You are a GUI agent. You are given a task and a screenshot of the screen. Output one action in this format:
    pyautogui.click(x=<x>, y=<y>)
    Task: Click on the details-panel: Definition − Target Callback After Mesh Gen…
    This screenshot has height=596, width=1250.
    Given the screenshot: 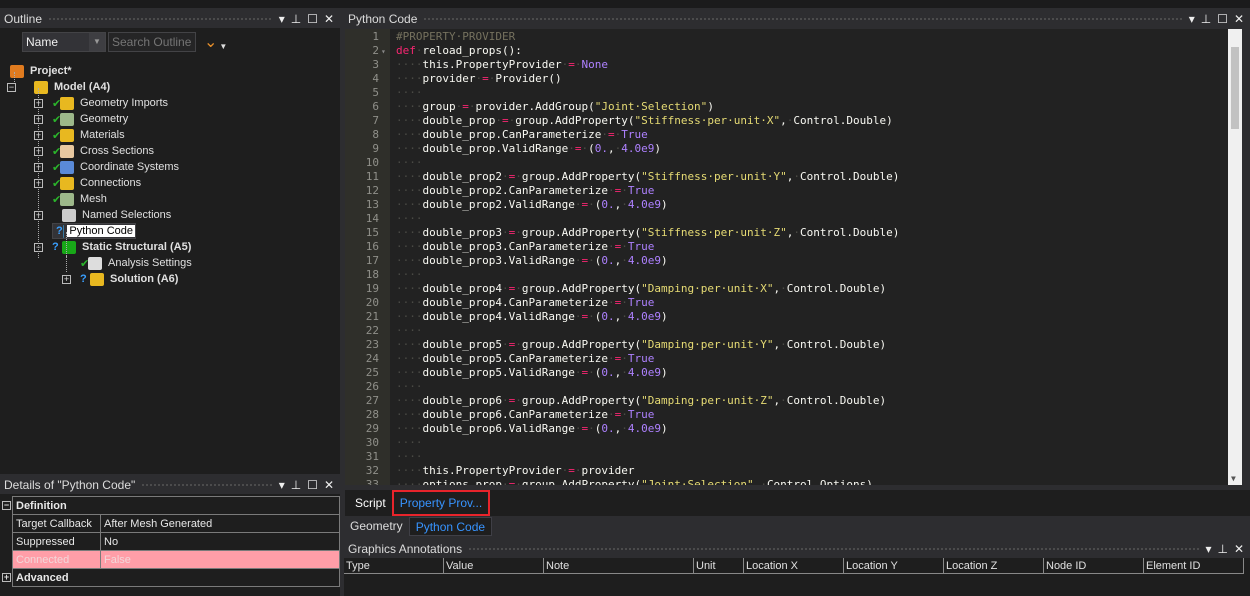 What is the action you would take?
    pyautogui.click(x=170, y=545)
    